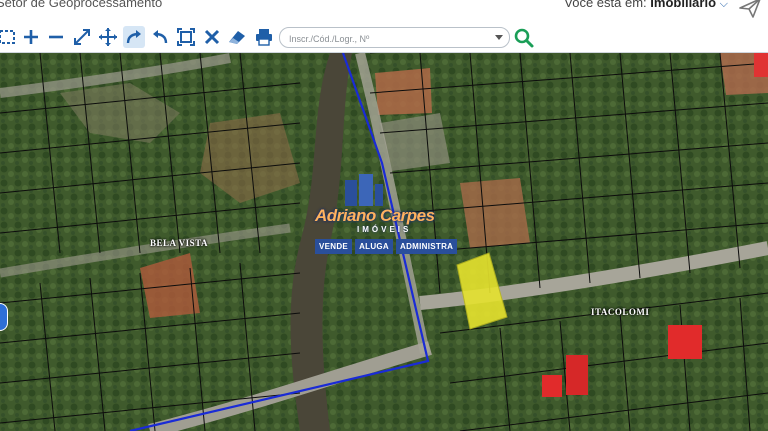  I want to click on print-tool, so click(264, 37).